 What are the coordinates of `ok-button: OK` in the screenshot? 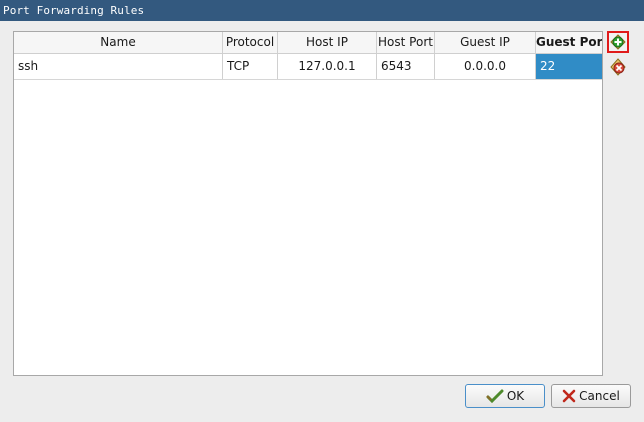 It's located at (505, 396).